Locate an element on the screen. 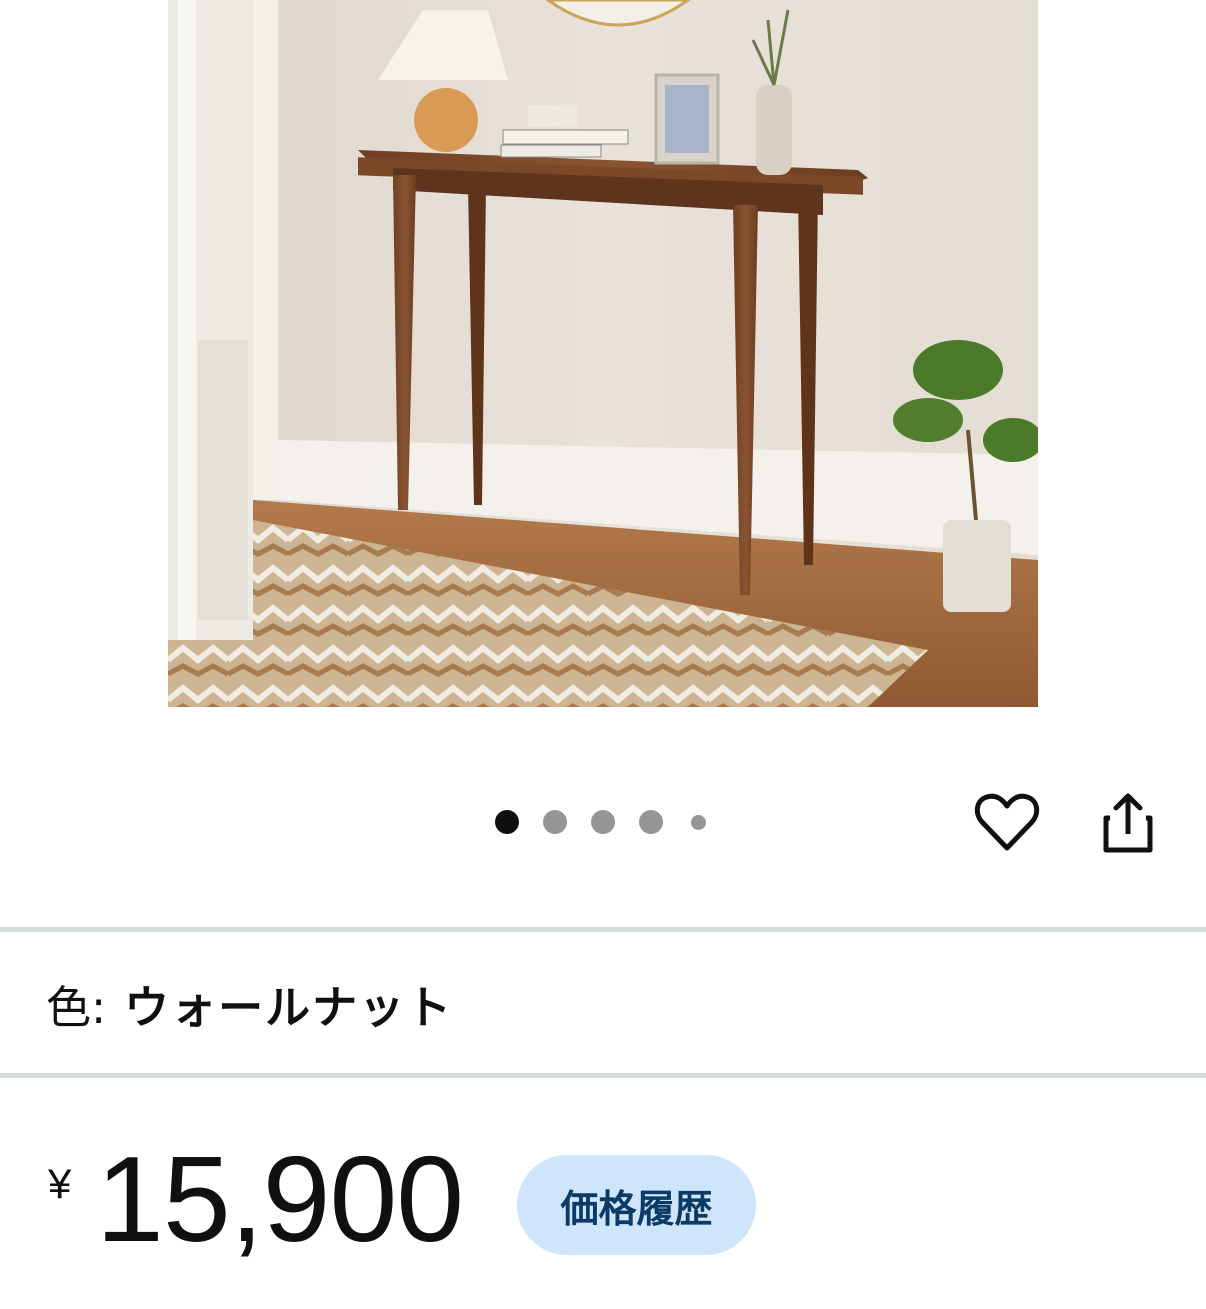 The width and height of the screenshot is (1206, 1309). color-label: 色: is located at coordinates (76, 1007).